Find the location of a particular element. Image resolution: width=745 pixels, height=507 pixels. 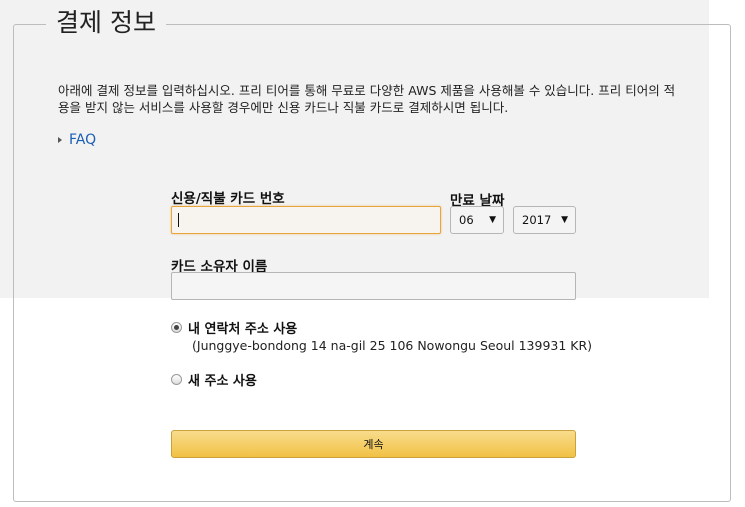

radio-use-contact-address: 내 연락처 주소 사용 is located at coordinates (234, 327).